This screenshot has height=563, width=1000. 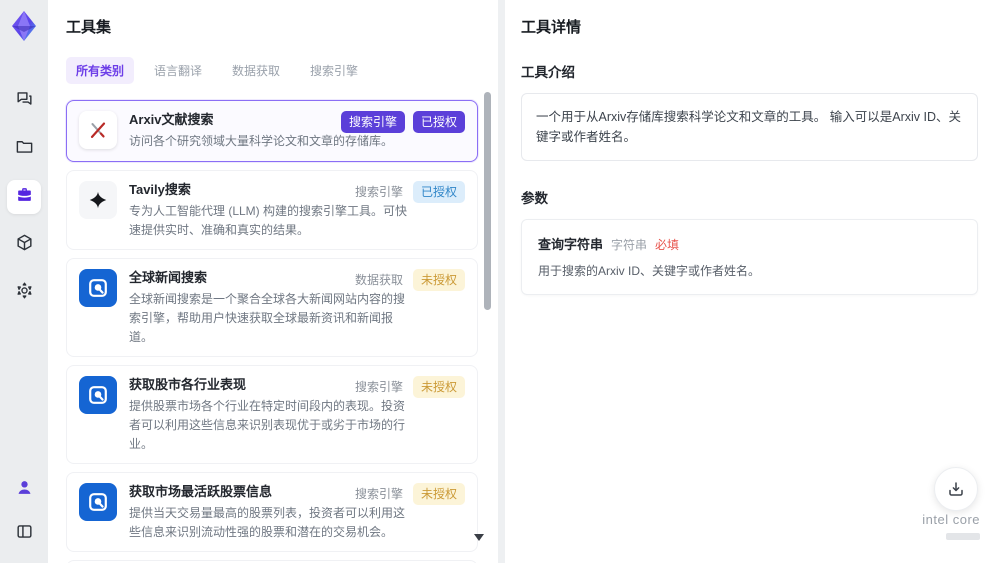 I want to click on brand-text: intel core, so click(x=951, y=519).